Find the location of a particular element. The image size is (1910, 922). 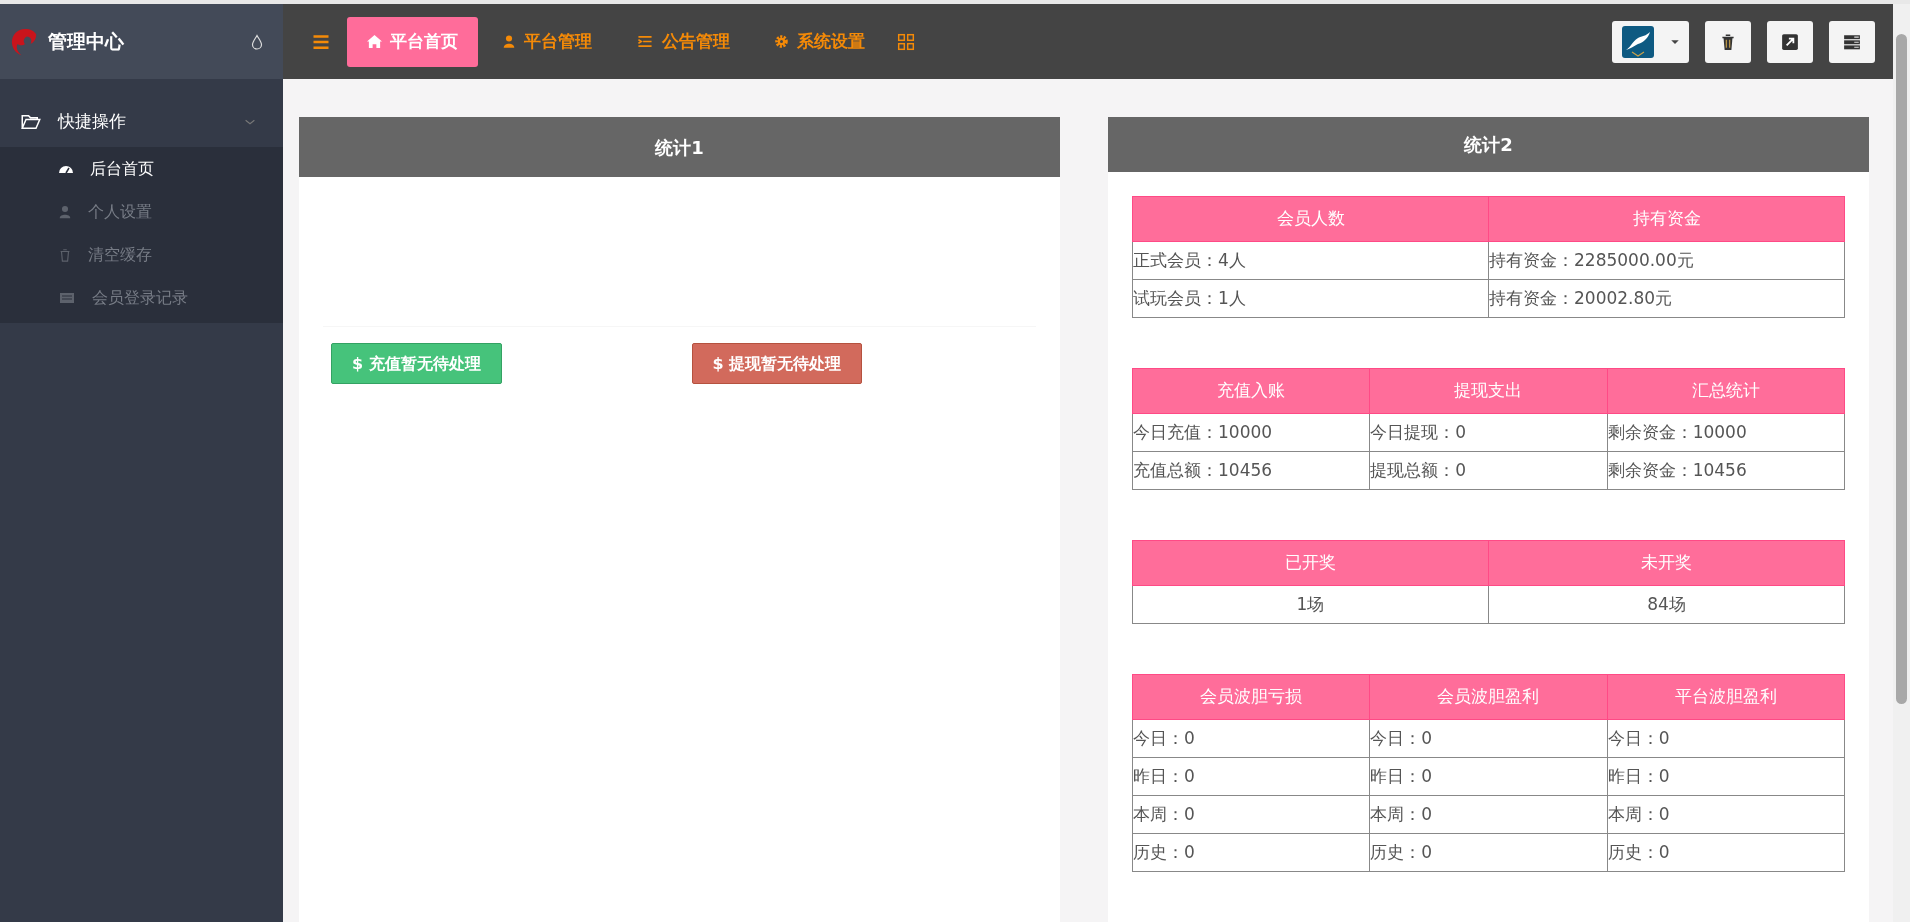

user-menu-button is located at coordinates (1650, 41).